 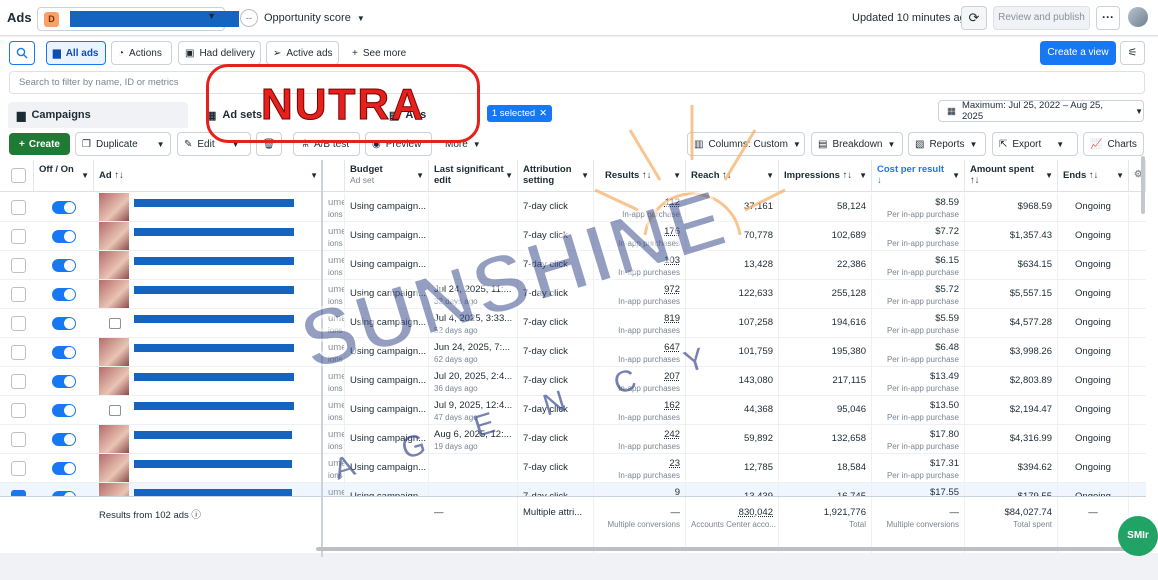 What do you see at coordinates (473, 410) in the screenshot?
I see `last-edit-cell: Jul 9, 2025, 12:4... 47 days ago` at bounding box center [473, 410].